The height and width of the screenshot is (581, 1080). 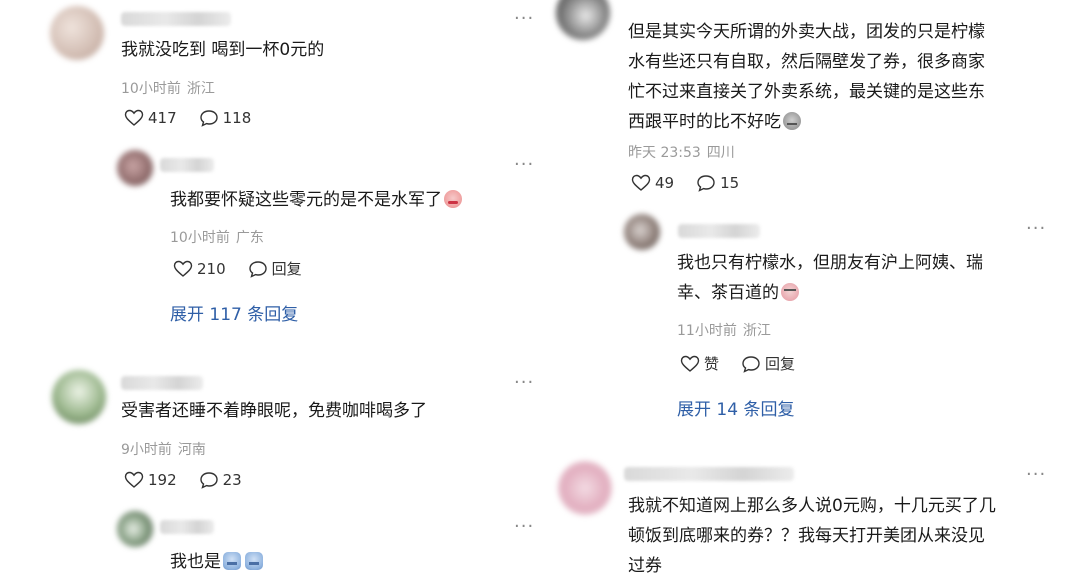 I want to click on reply-count: 118, so click(x=237, y=118).